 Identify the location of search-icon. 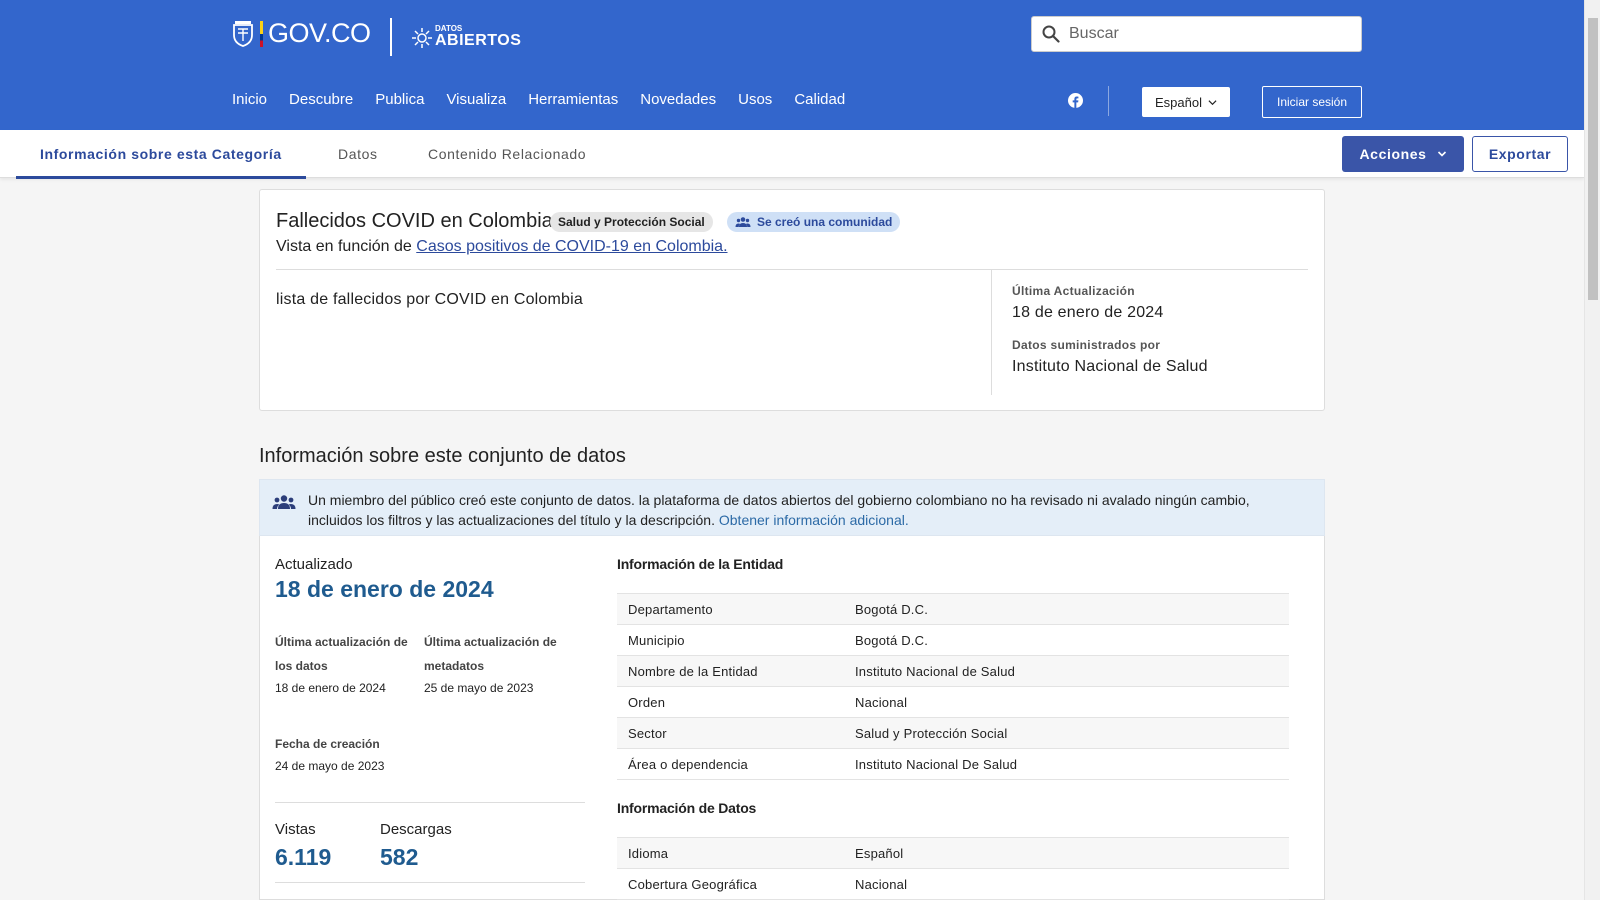
(1051, 34).